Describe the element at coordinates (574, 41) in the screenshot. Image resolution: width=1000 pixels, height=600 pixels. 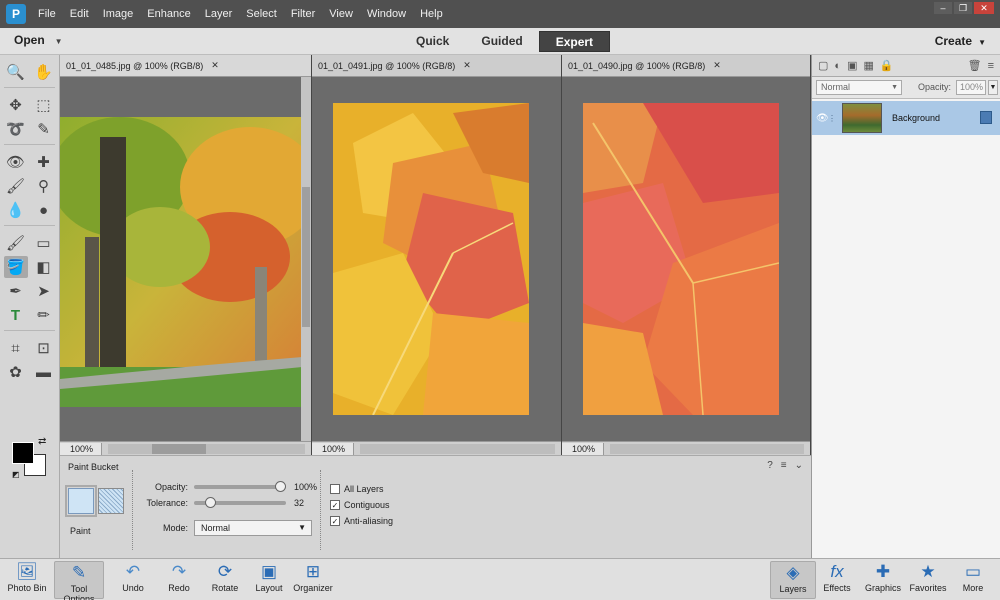
I see `tab-expert: Expert` at that location.